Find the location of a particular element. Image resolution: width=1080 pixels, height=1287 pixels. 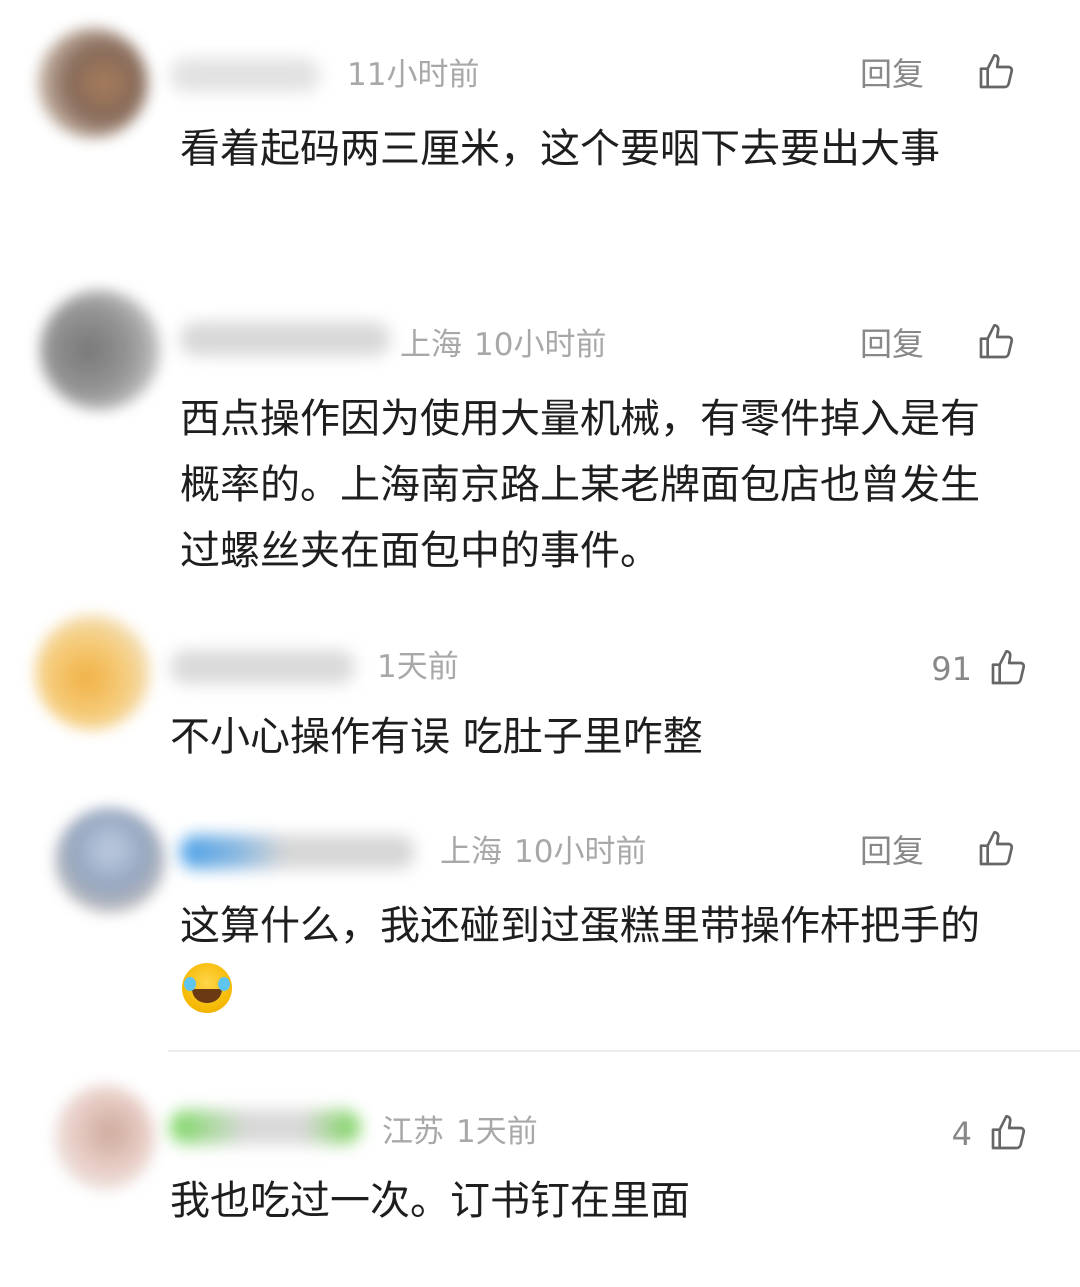

comment-meta: 11小时前 is located at coordinates (413, 75).